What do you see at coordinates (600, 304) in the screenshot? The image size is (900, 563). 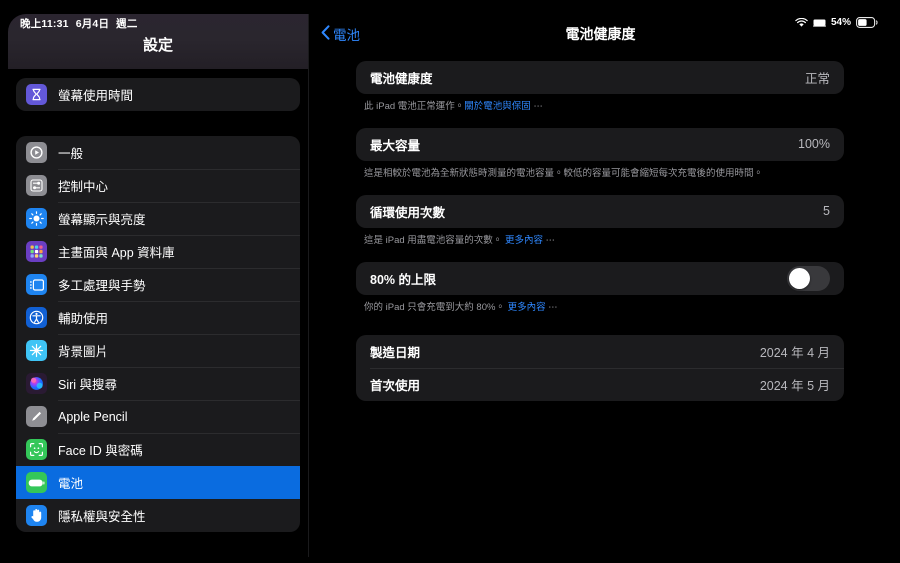 I see `section-footnote: 你的 iPad 只會充電到大約 80%。 更多內容 ⋯` at bounding box center [600, 304].